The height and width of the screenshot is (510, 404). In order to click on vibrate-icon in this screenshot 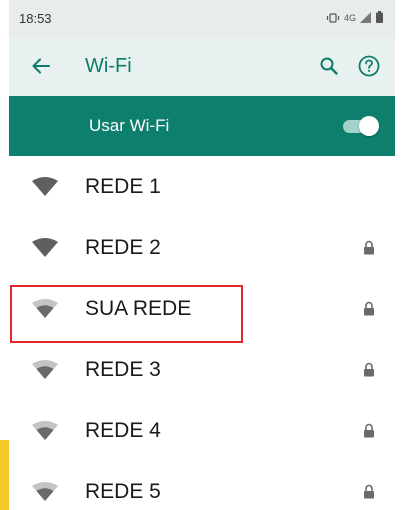, I will do `click(333, 18)`.